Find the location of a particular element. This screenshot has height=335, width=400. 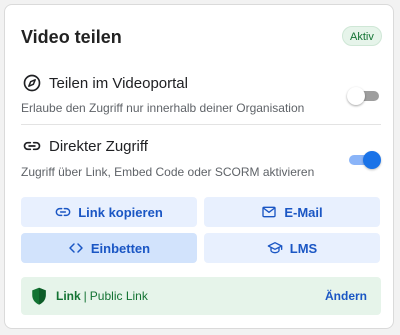

lms-label: LMS is located at coordinates (303, 248).